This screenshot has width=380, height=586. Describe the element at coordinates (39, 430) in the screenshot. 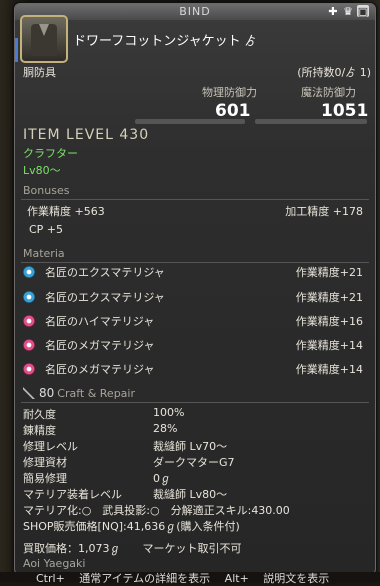

I see `repair-key: 錬精度` at that location.